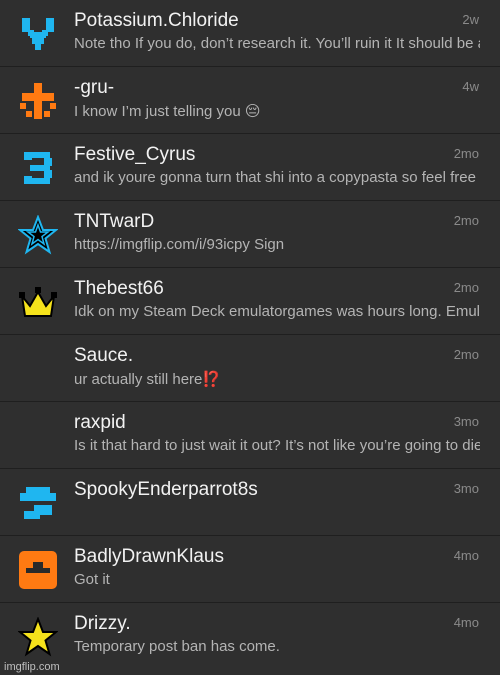  What do you see at coordinates (179, 244) in the screenshot?
I see `conversation-preview: https://imgflip.com/i/93icpy Sign` at bounding box center [179, 244].